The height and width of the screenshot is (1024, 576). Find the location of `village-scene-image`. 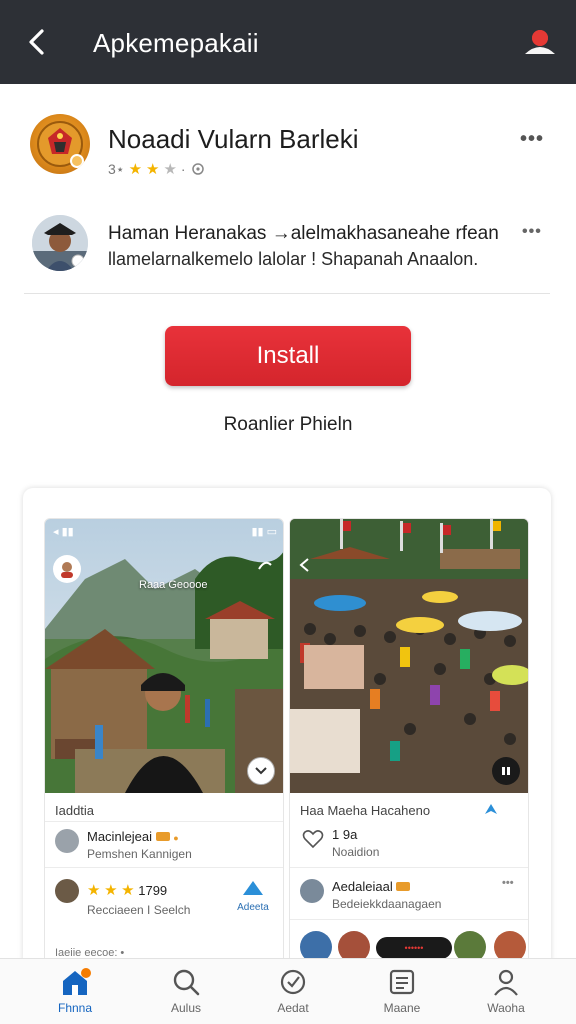

village-scene-image is located at coordinates (164, 656).